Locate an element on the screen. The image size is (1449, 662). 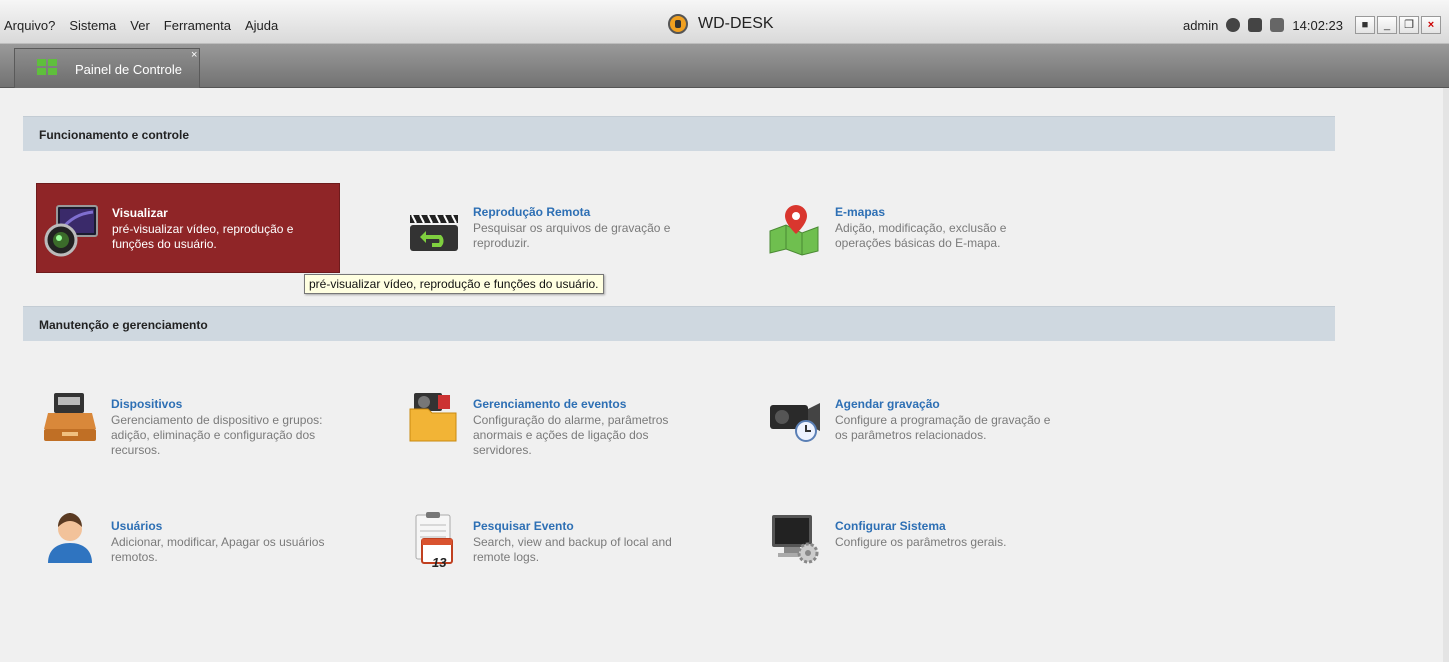
item-description: Configure os parâmetros gerais. is located at coordinates (921, 542).